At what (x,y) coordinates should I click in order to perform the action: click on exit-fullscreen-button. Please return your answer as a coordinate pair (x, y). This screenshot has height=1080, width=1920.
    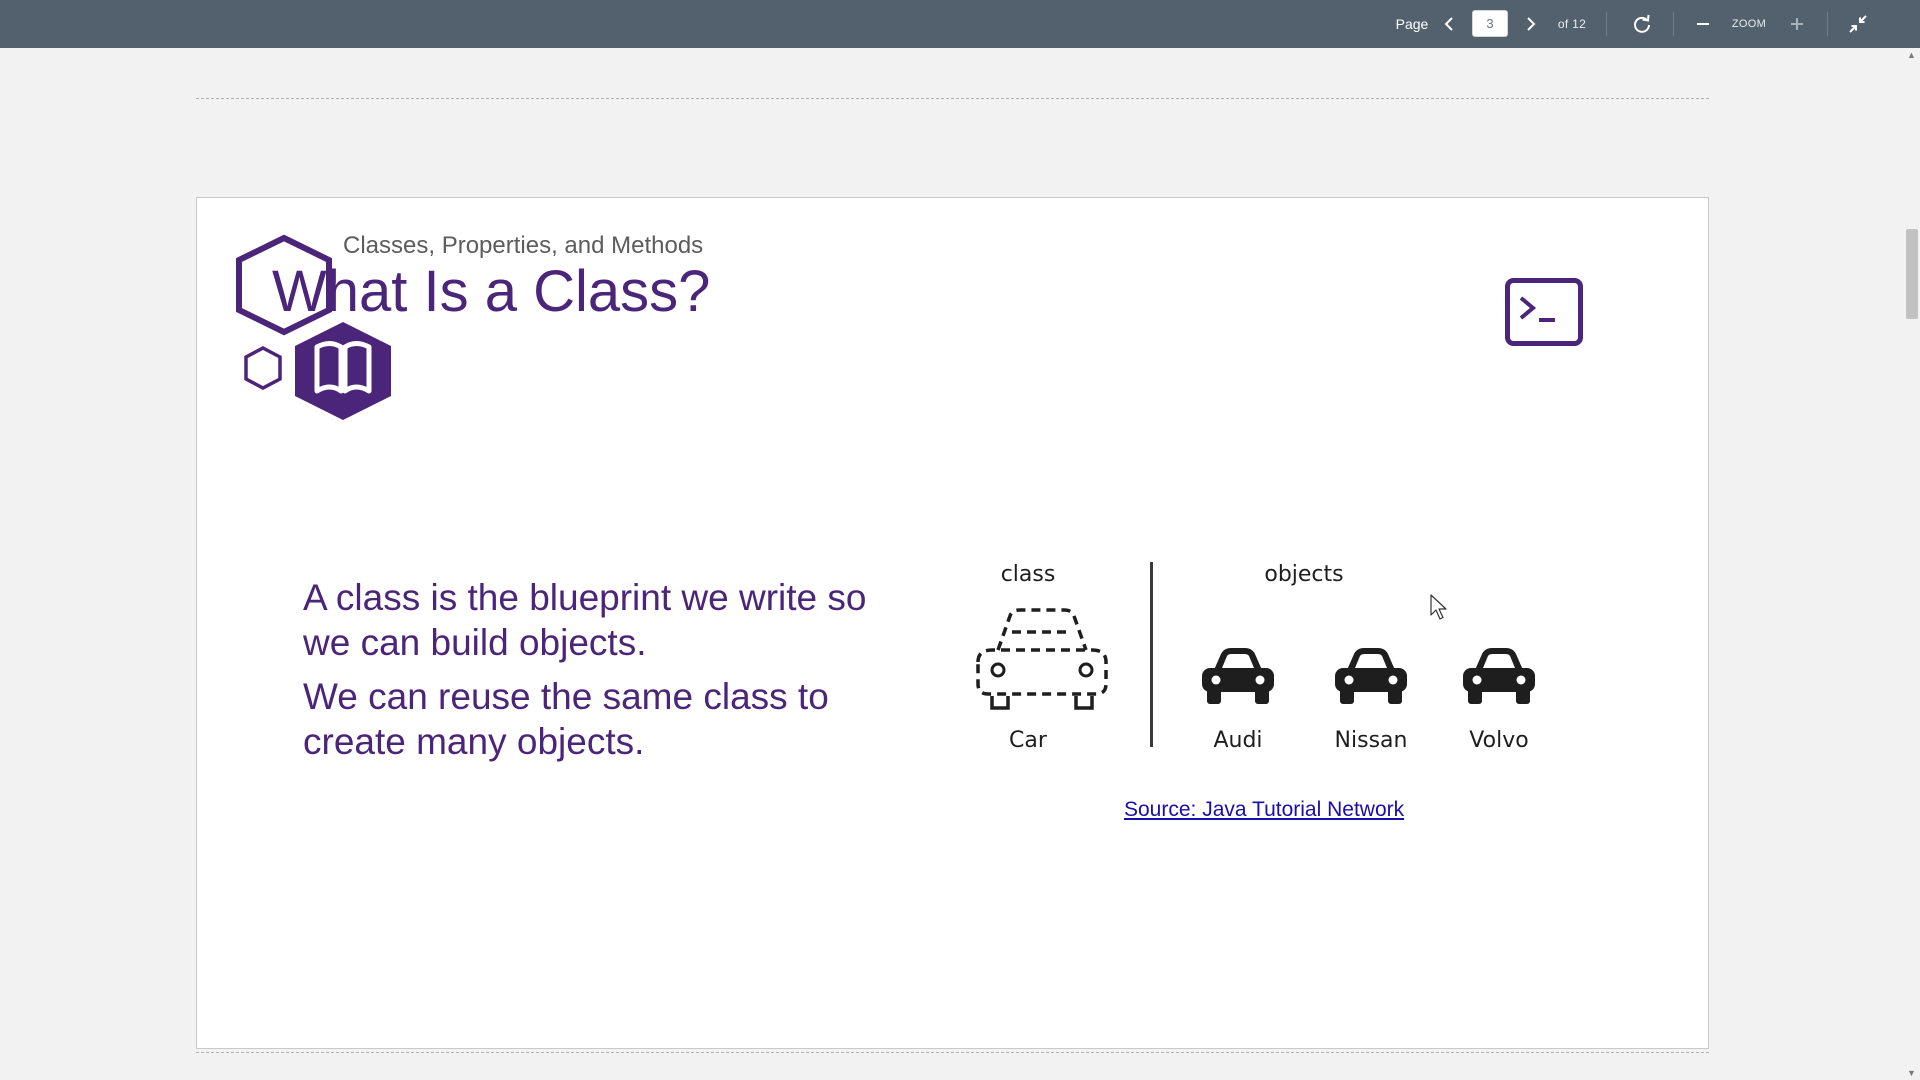
    Looking at the image, I should click on (1858, 24).